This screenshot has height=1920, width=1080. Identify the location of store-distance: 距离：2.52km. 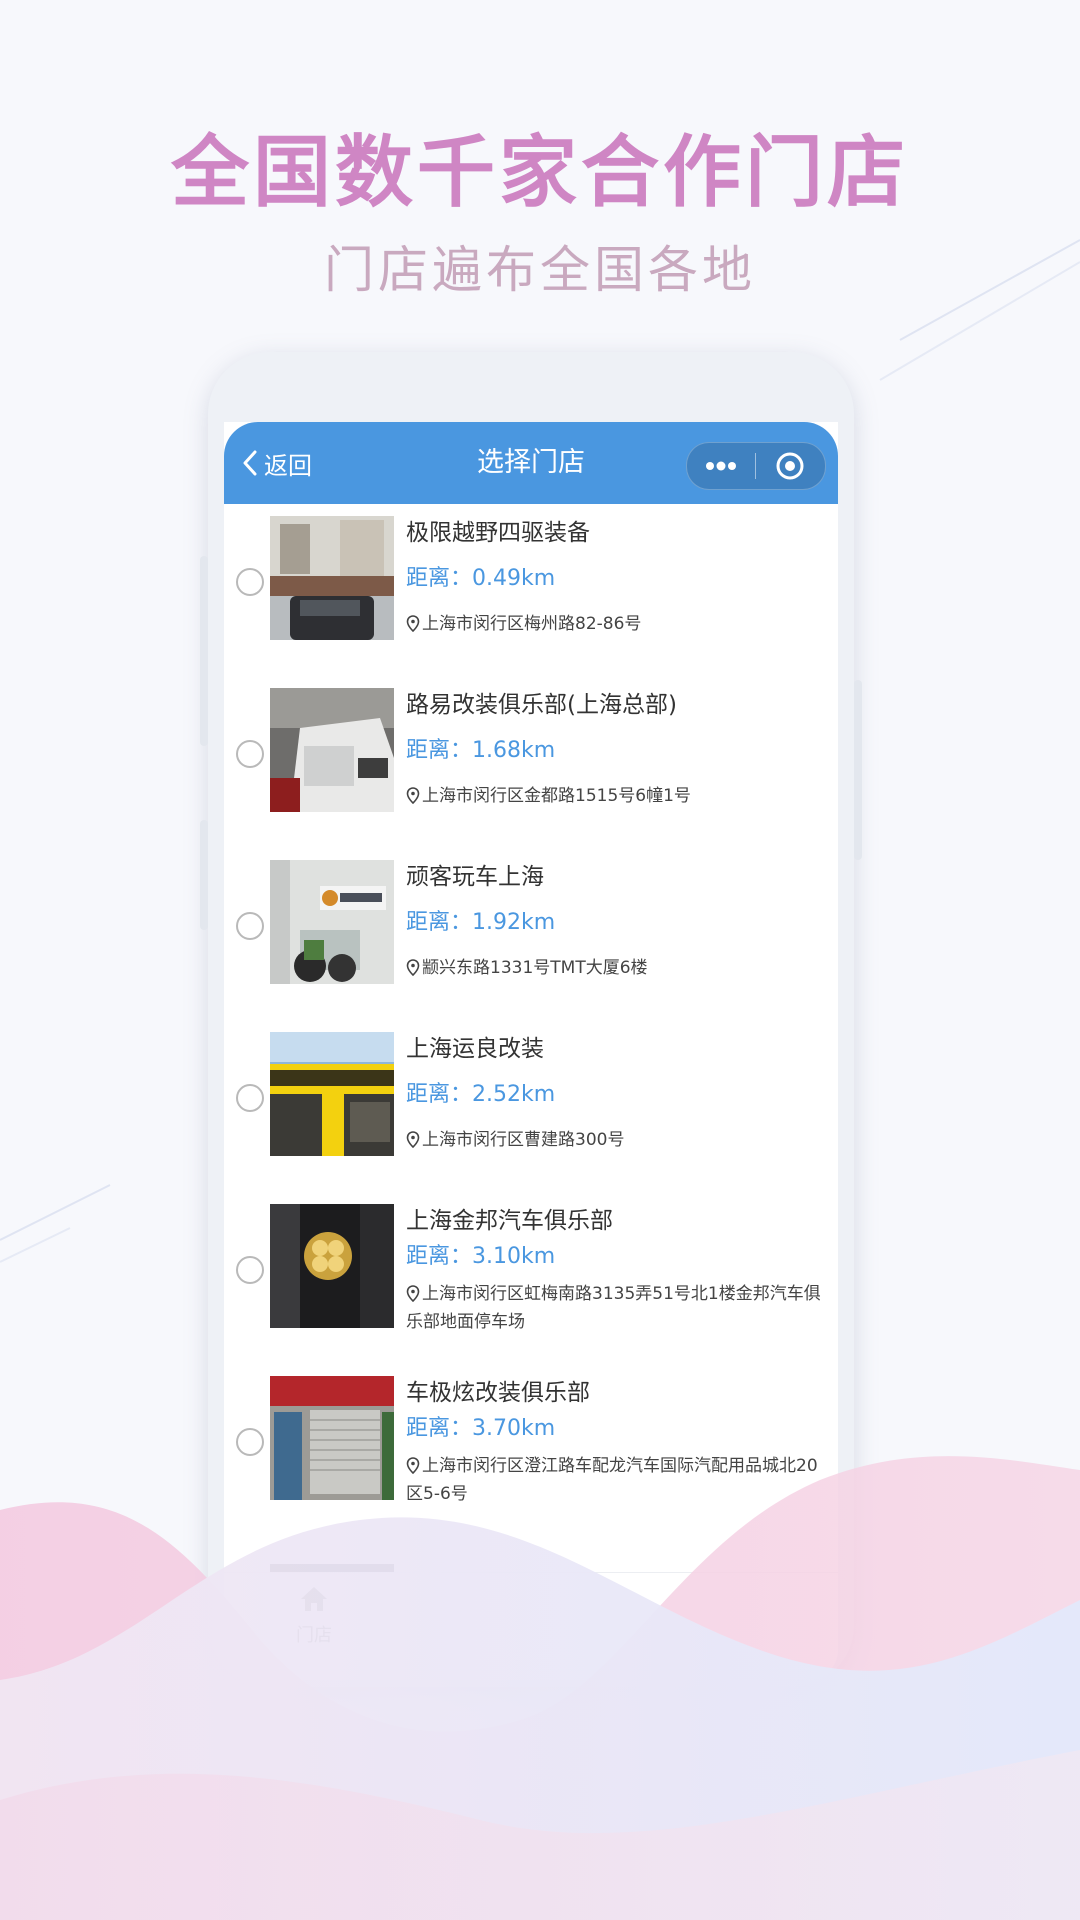
(481, 1094).